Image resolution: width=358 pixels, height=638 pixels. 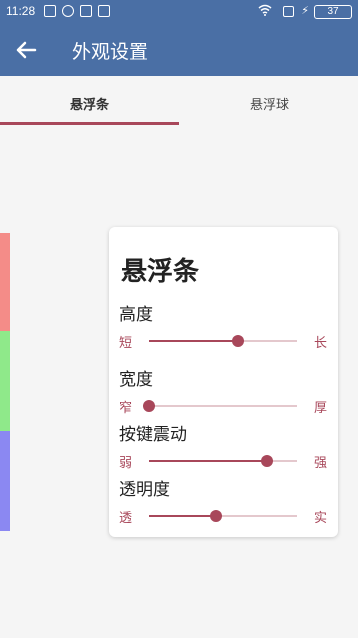 What do you see at coordinates (136, 380) in the screenshot?
I see `setting-label: 宽度` at bounding box center [136, 380].